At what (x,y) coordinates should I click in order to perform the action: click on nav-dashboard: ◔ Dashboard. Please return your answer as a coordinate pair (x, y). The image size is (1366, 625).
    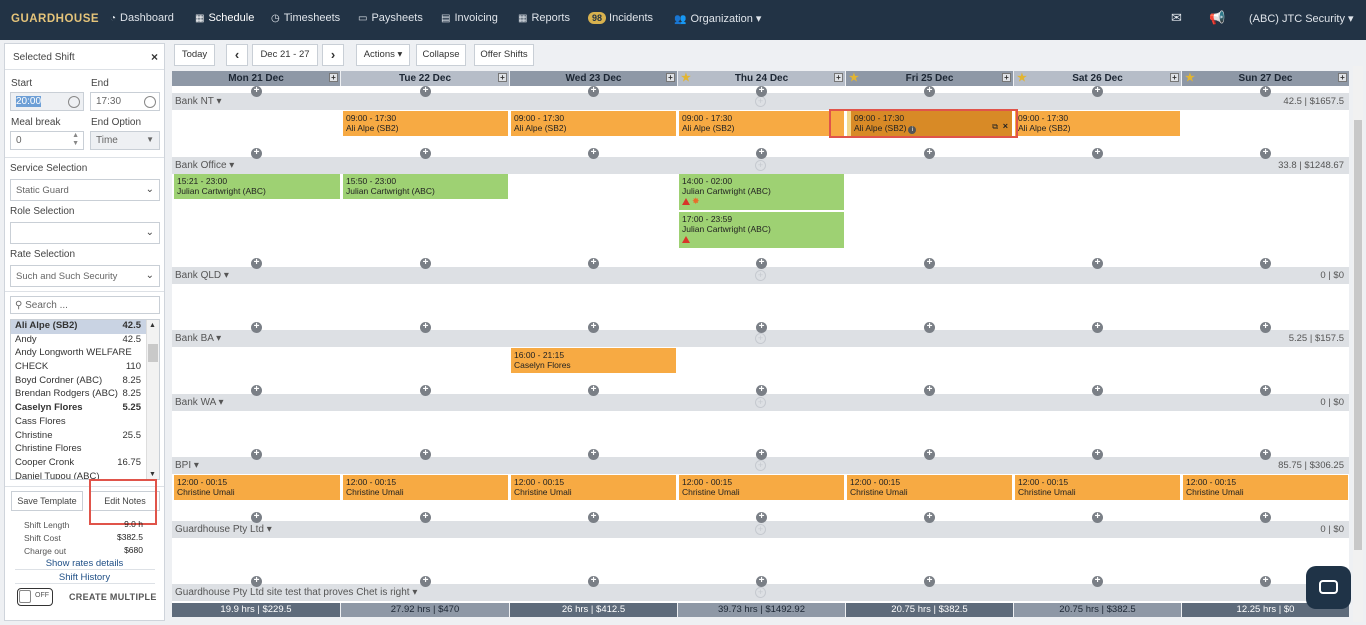
    Looking at the image, I should click on (142, 18).